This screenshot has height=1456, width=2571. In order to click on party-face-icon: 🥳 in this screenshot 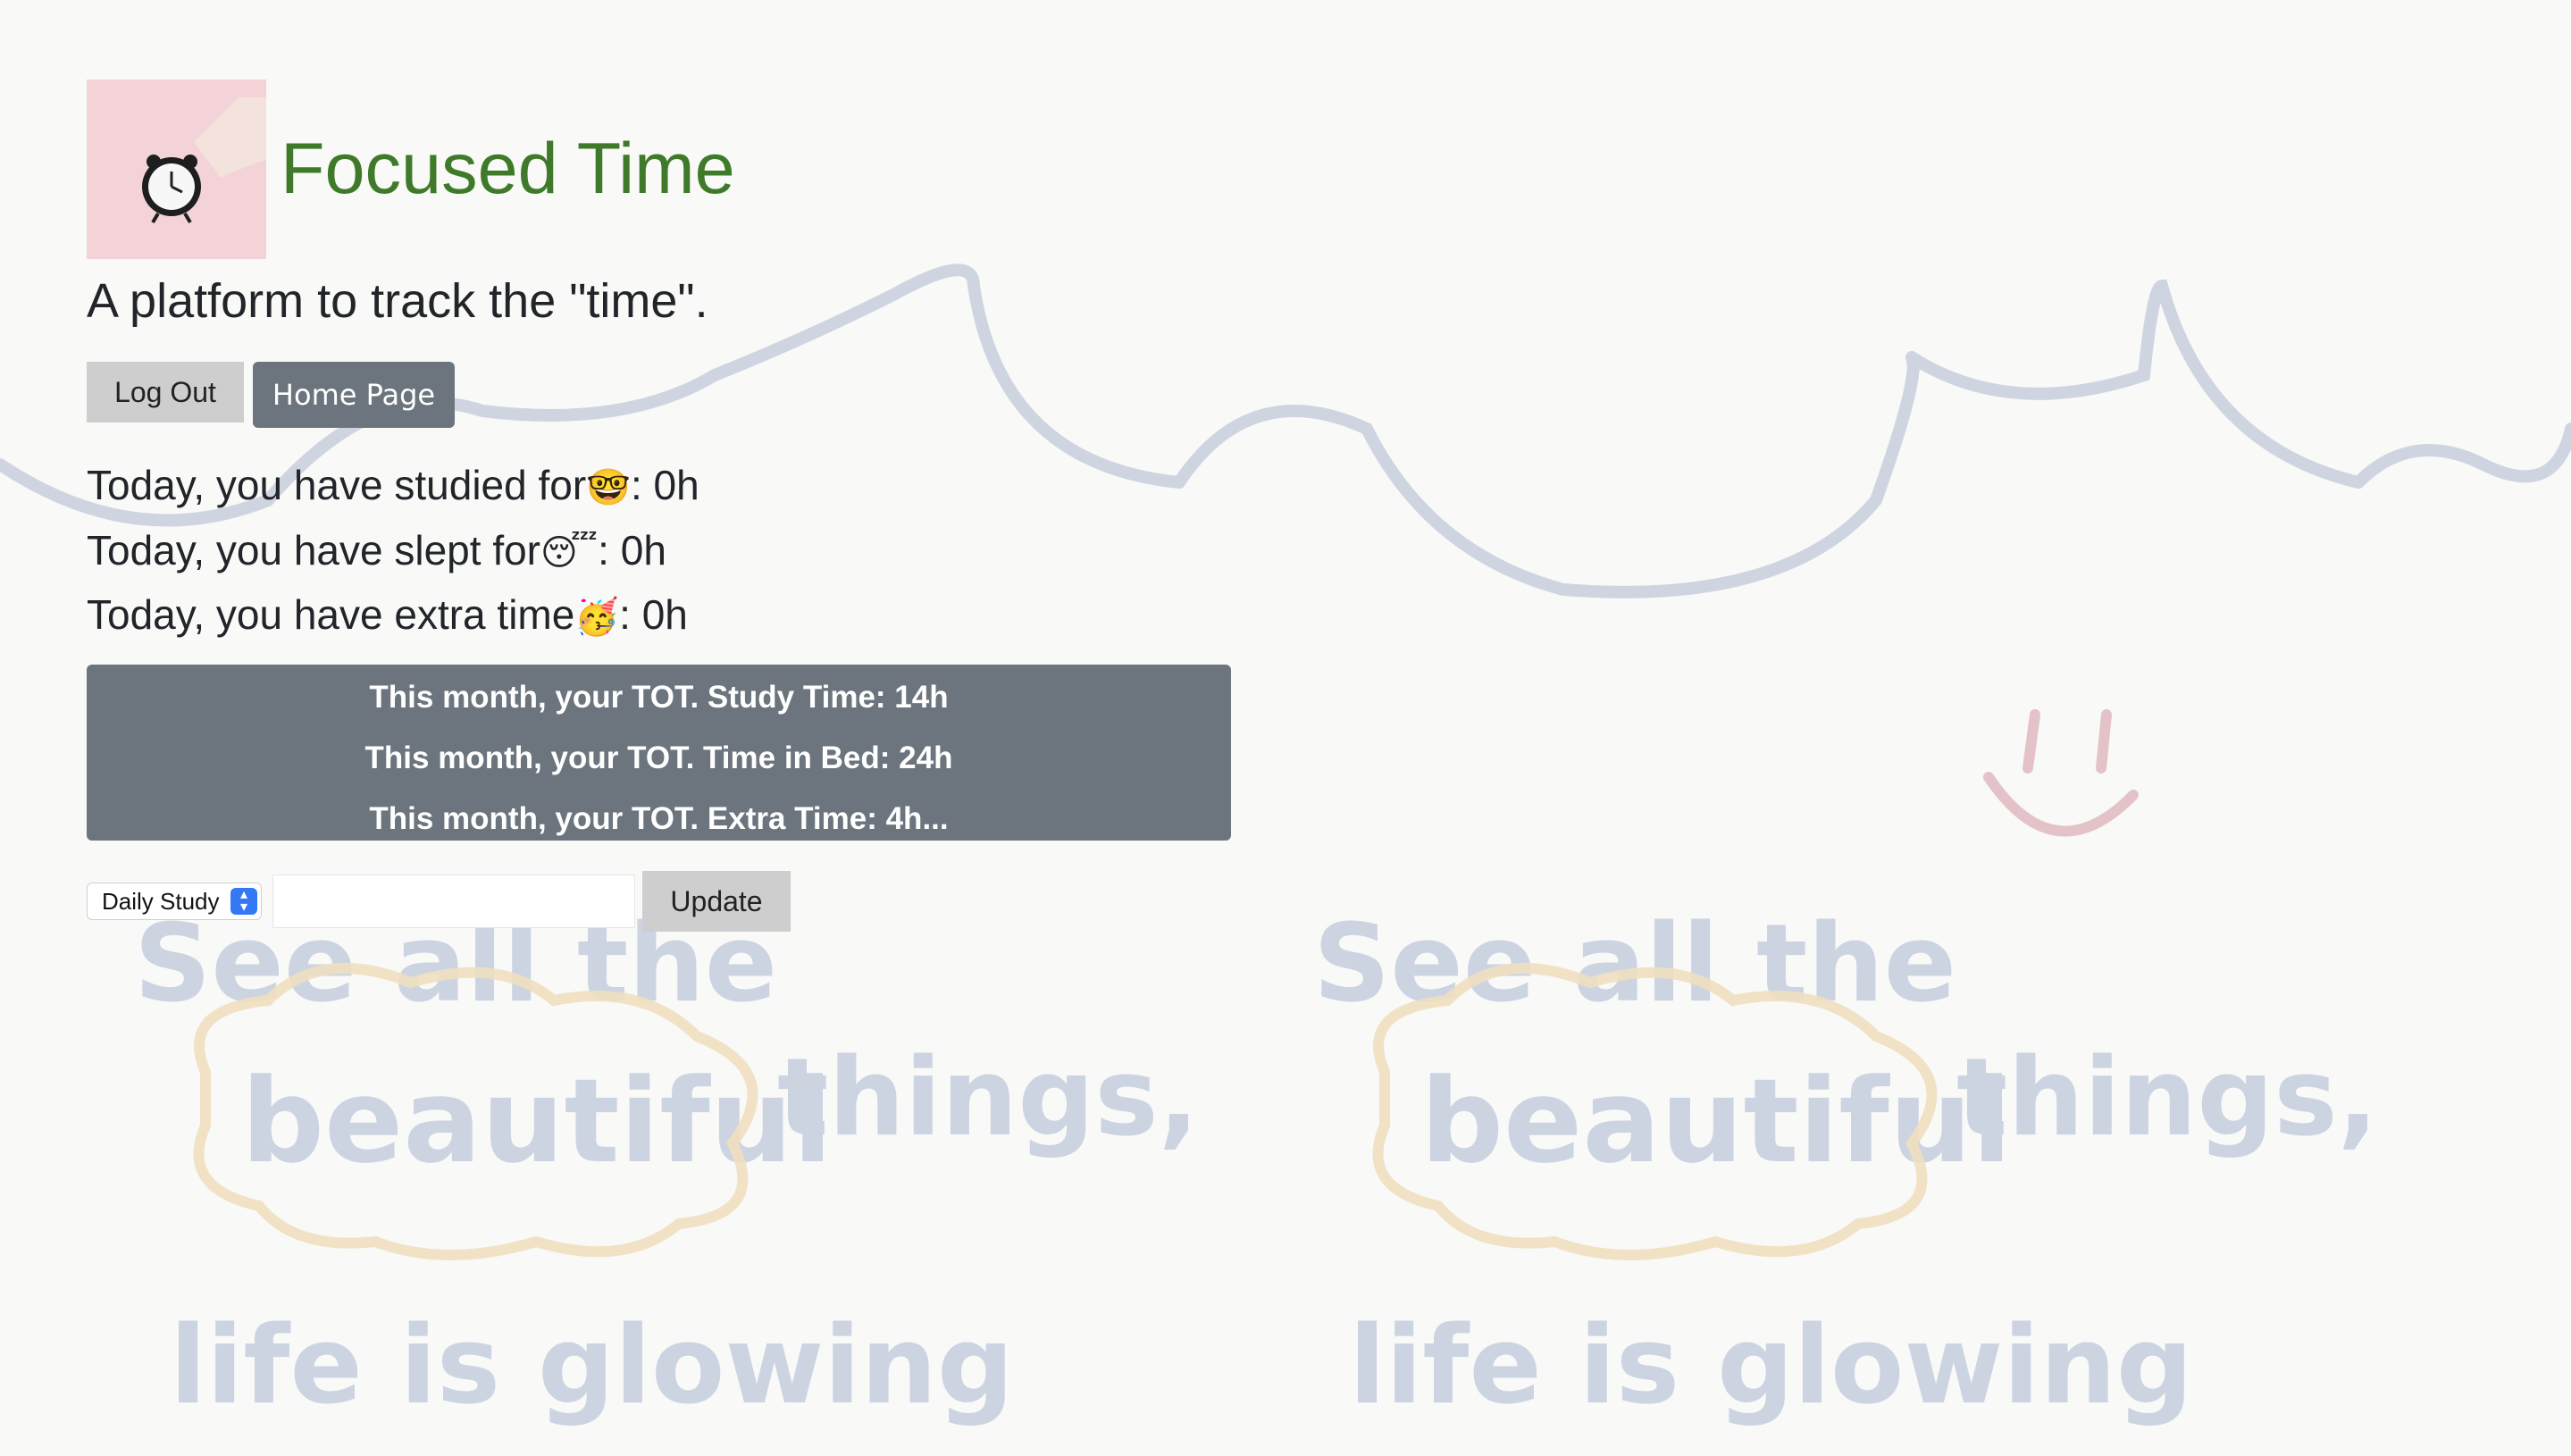, I will do `click(597, 617)`.